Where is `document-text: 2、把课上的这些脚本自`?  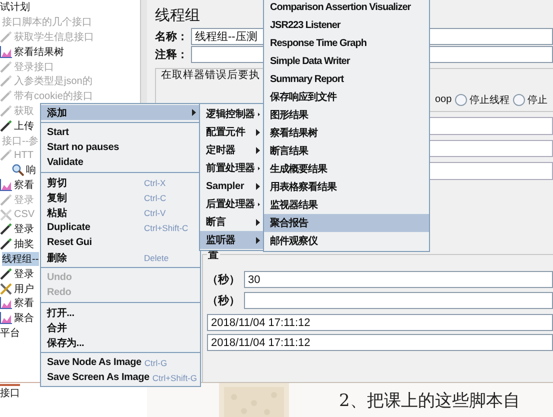 document-text: 2、把课上的这些脚本自 is located at coordinates (429, 401).